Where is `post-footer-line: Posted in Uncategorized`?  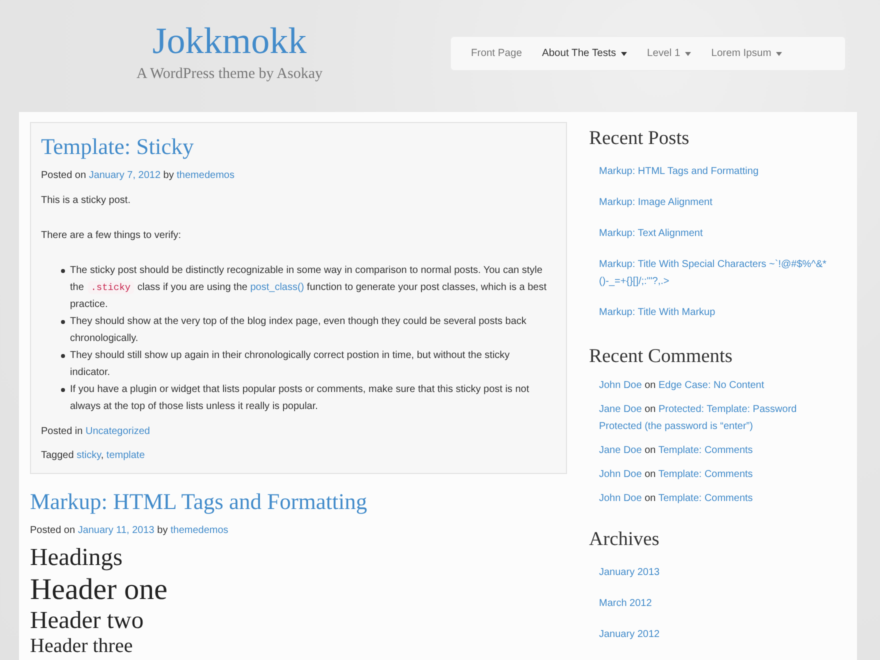
post-footer-line: Posted in Uncategorized is located at coordinates (95, 432).